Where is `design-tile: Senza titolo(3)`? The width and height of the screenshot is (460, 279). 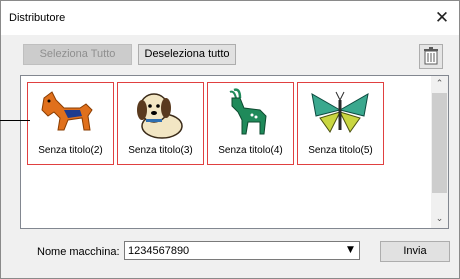
design-tile: Senza titolo(3) is located at coordinates (160, 123).